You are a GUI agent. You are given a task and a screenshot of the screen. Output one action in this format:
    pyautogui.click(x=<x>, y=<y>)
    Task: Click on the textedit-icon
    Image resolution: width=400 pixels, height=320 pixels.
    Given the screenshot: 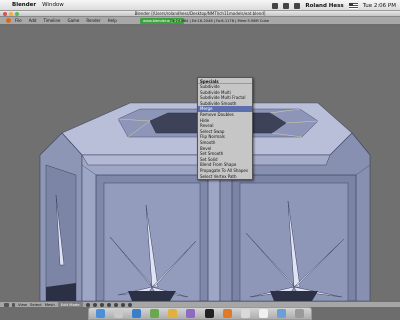 What is the action you would take?
    pyautogui.click(x=263, y=313)
    